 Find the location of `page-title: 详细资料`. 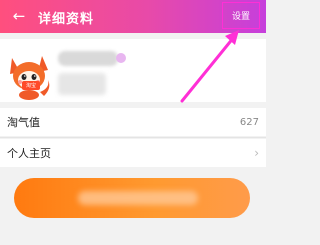

page-title: 详细资料 is located at coordinates (66, 19).